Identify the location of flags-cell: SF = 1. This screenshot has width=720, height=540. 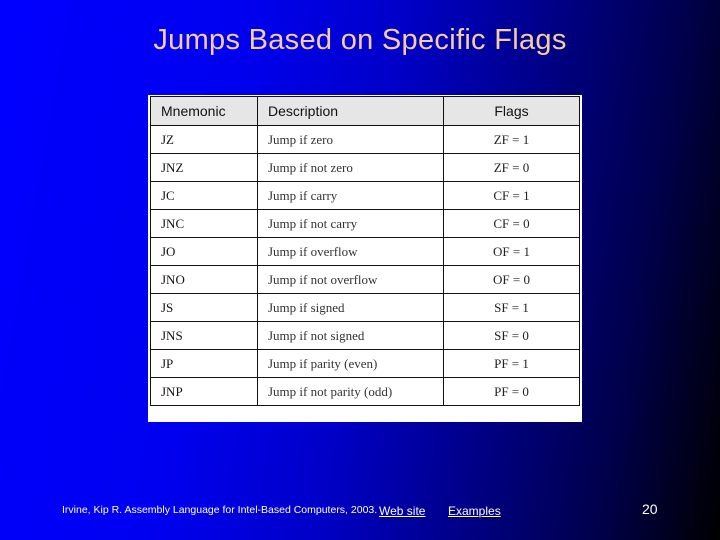
(511, 307).